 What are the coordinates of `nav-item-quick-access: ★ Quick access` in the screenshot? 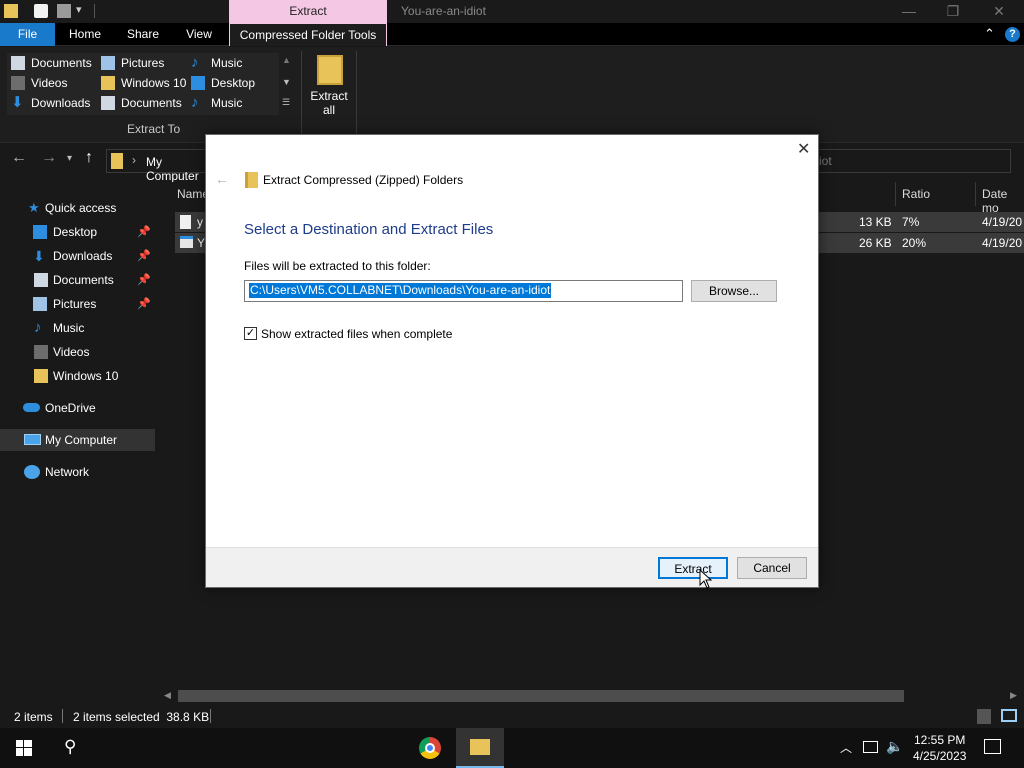 It's located at (77, 208).